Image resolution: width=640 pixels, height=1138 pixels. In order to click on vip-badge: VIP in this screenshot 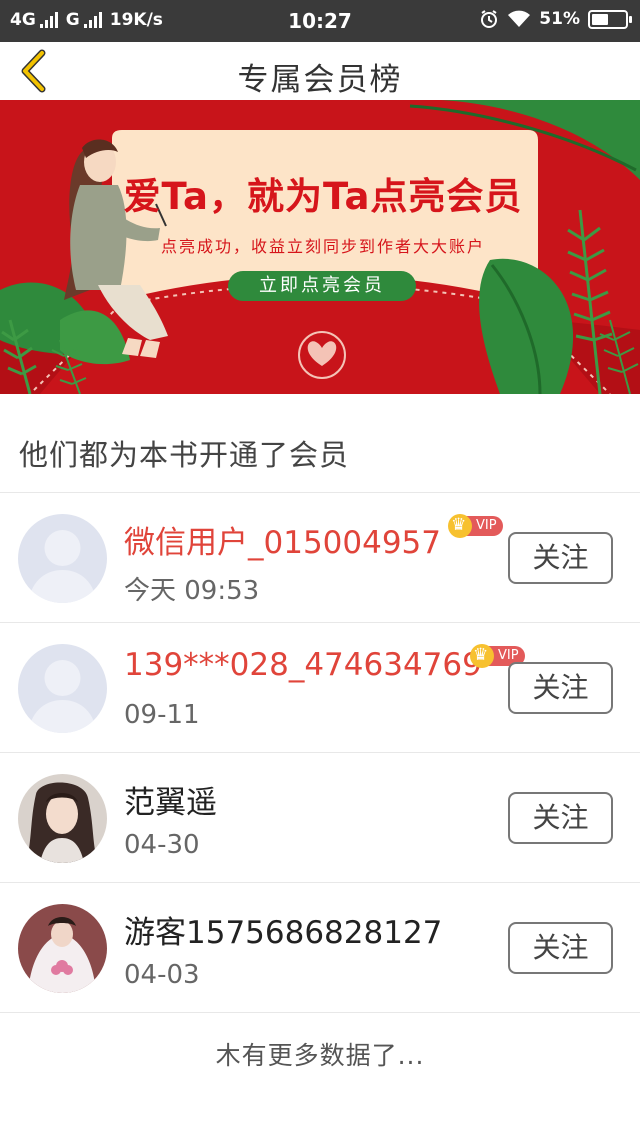, I will do `click(475, 526)`.